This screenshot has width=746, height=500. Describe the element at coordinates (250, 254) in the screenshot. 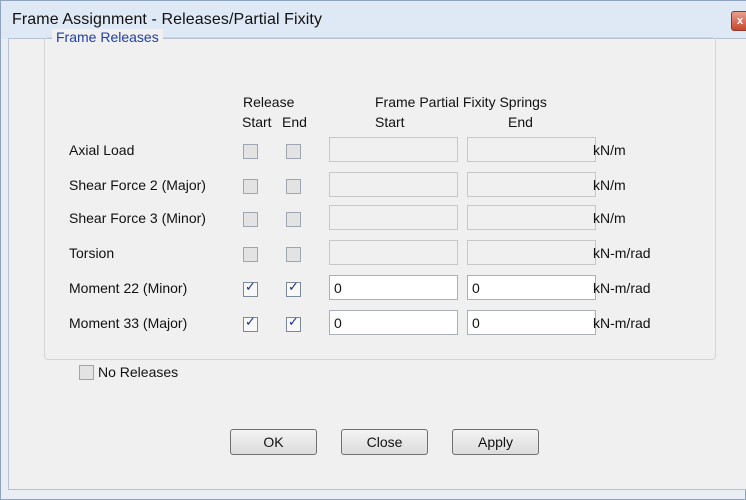

I see `release-start-checkbox-torsion` at that location.